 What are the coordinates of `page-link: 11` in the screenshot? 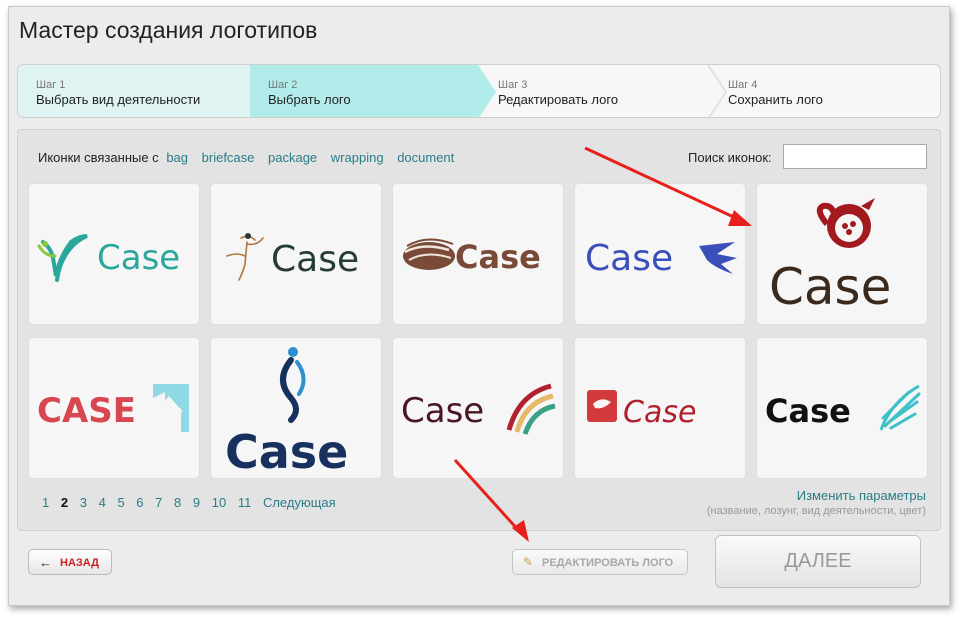 It's located at (245, 502).